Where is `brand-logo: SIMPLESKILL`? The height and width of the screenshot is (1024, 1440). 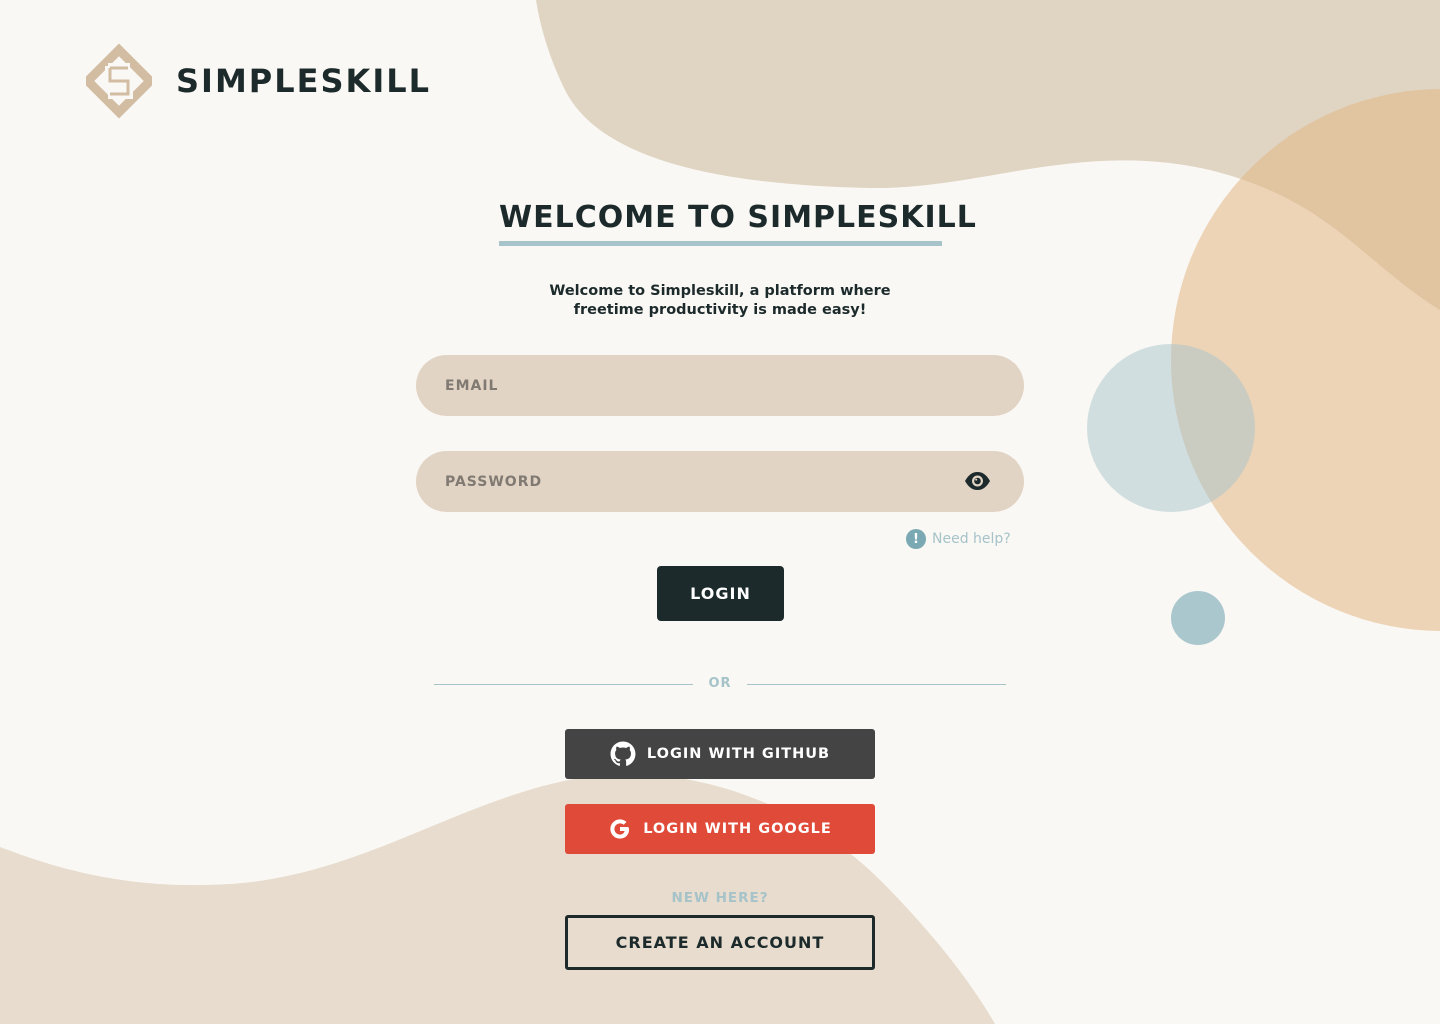
brand-logo: SIMPLESKILL is located at coordinates (258, 81).